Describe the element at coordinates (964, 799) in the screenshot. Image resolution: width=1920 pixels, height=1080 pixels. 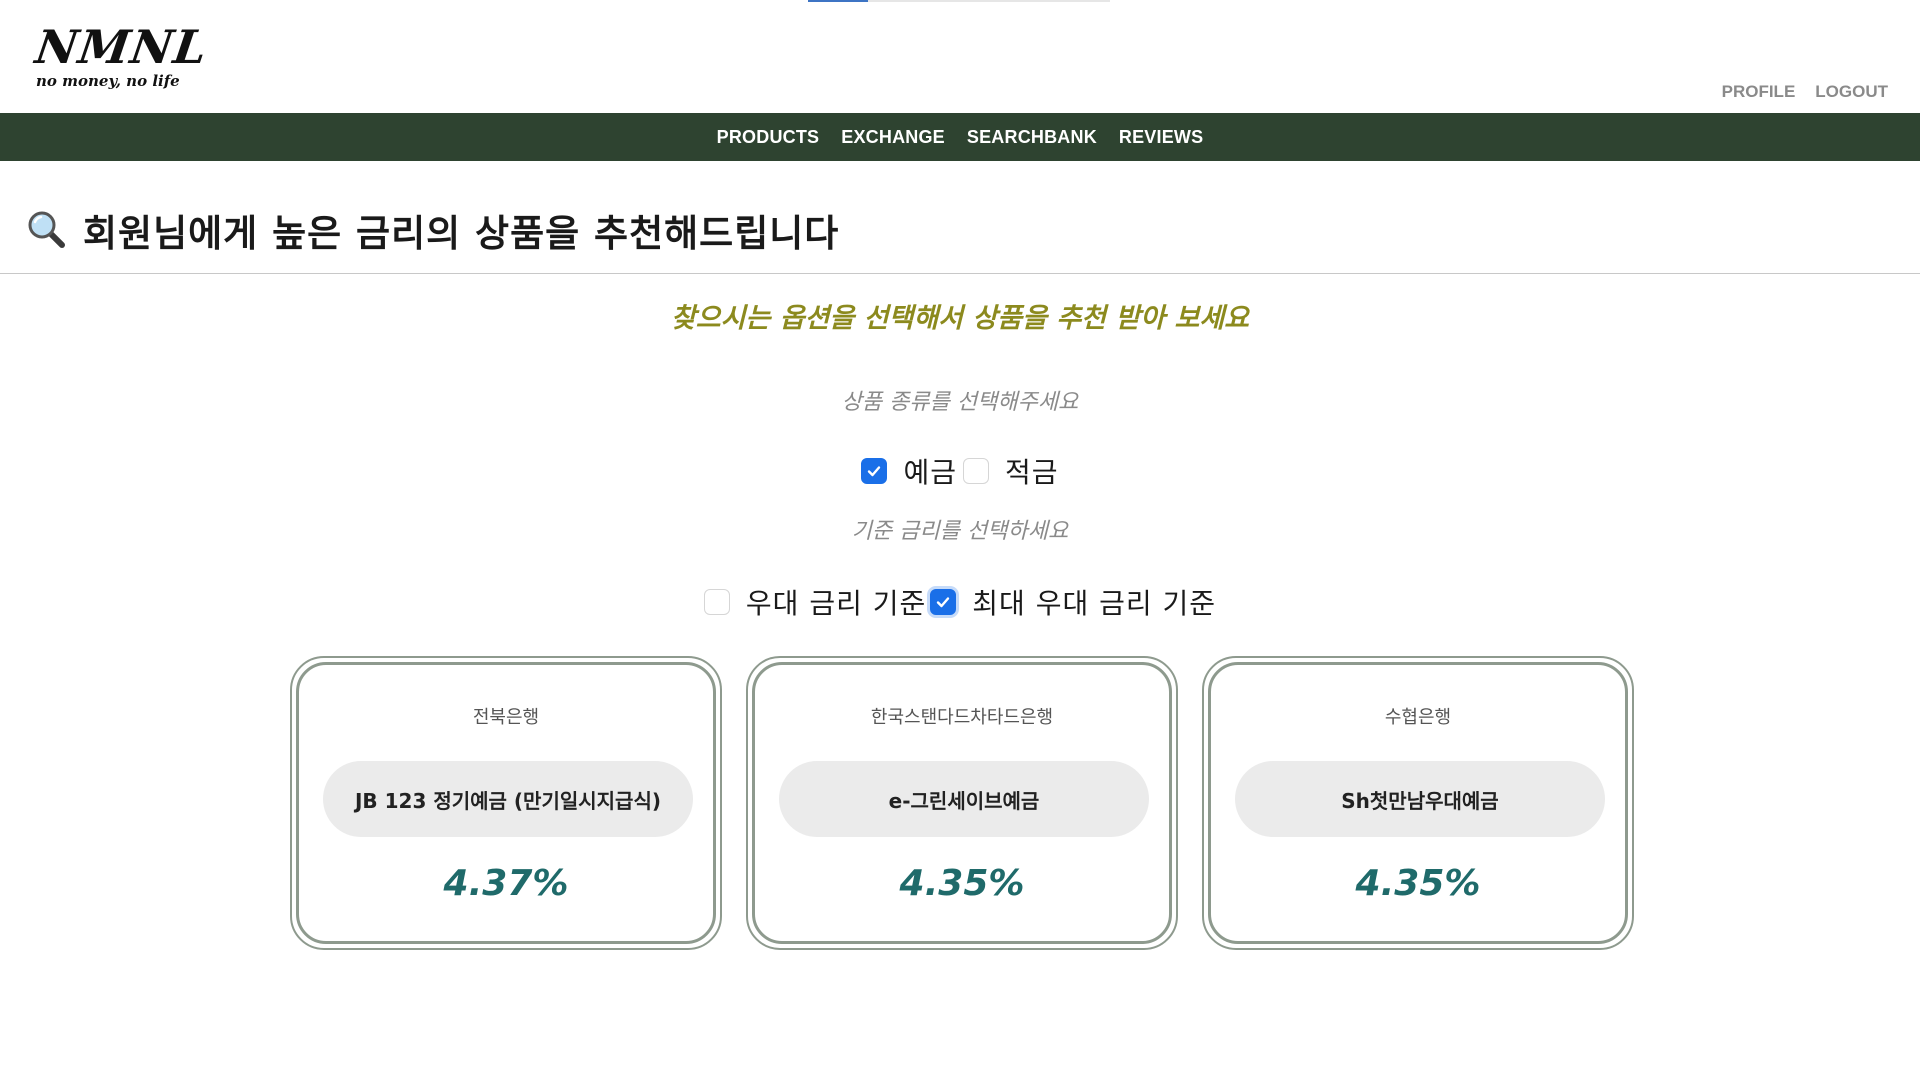
I see `product-name: e-그린세이브예금` at that location.